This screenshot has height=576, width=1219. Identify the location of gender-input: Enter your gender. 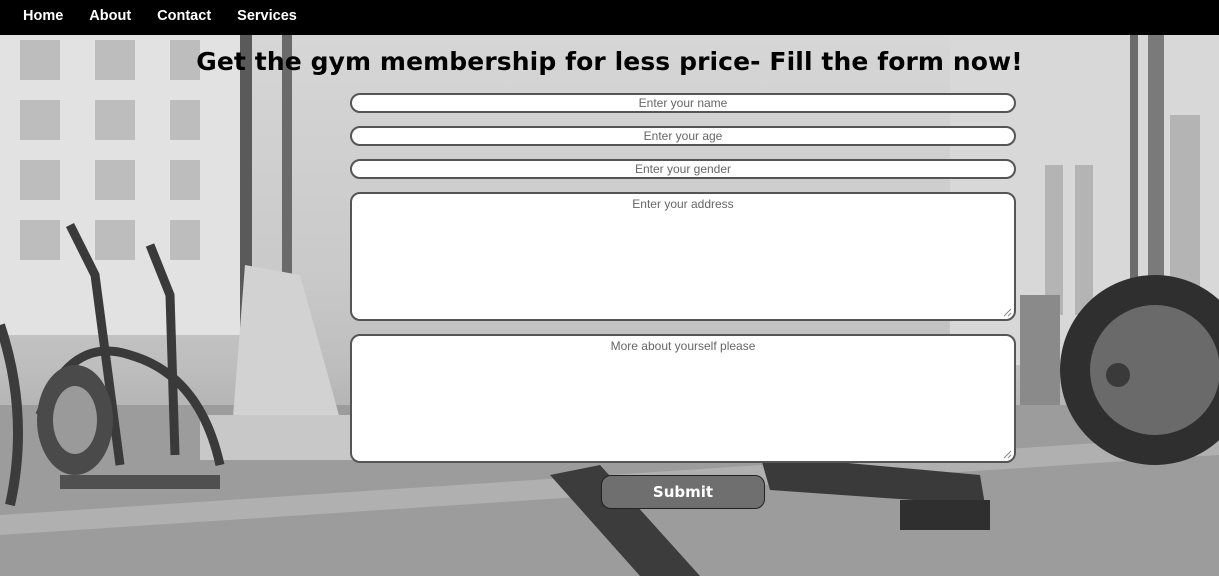
(683, 169).